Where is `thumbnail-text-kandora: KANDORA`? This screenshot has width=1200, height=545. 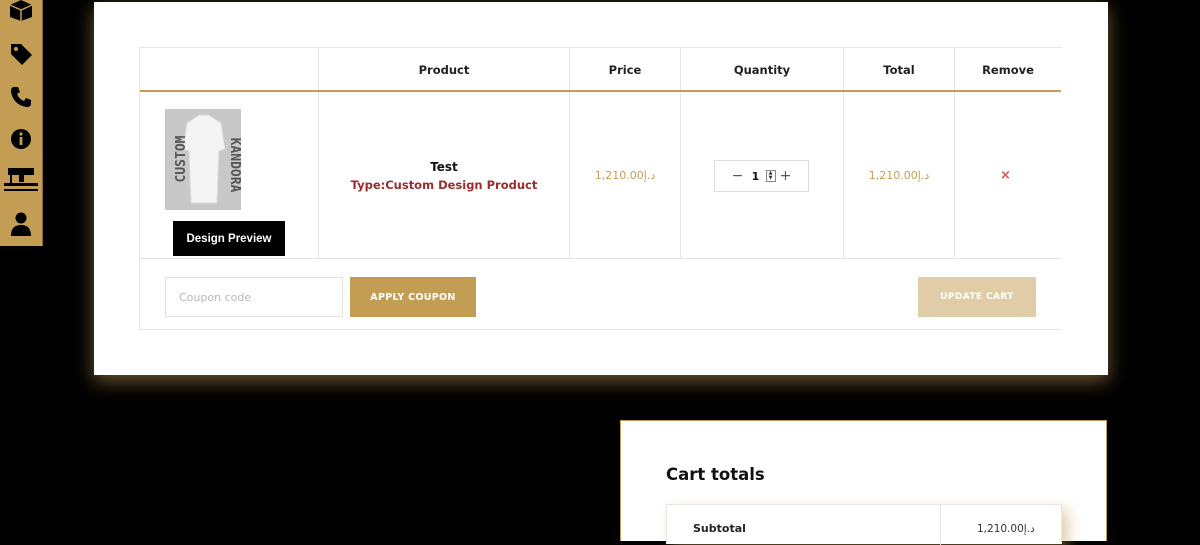
thumbnail-text-kandora: KANDORA is located at coordinates (234, 165).